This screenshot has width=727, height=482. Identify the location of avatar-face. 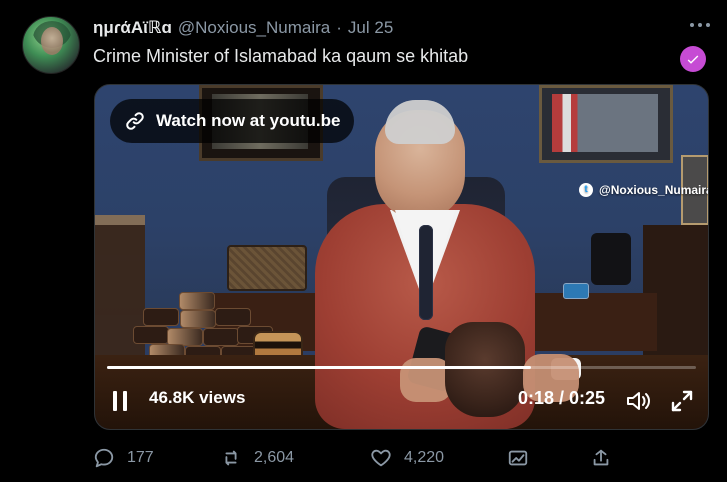
(52, 41).